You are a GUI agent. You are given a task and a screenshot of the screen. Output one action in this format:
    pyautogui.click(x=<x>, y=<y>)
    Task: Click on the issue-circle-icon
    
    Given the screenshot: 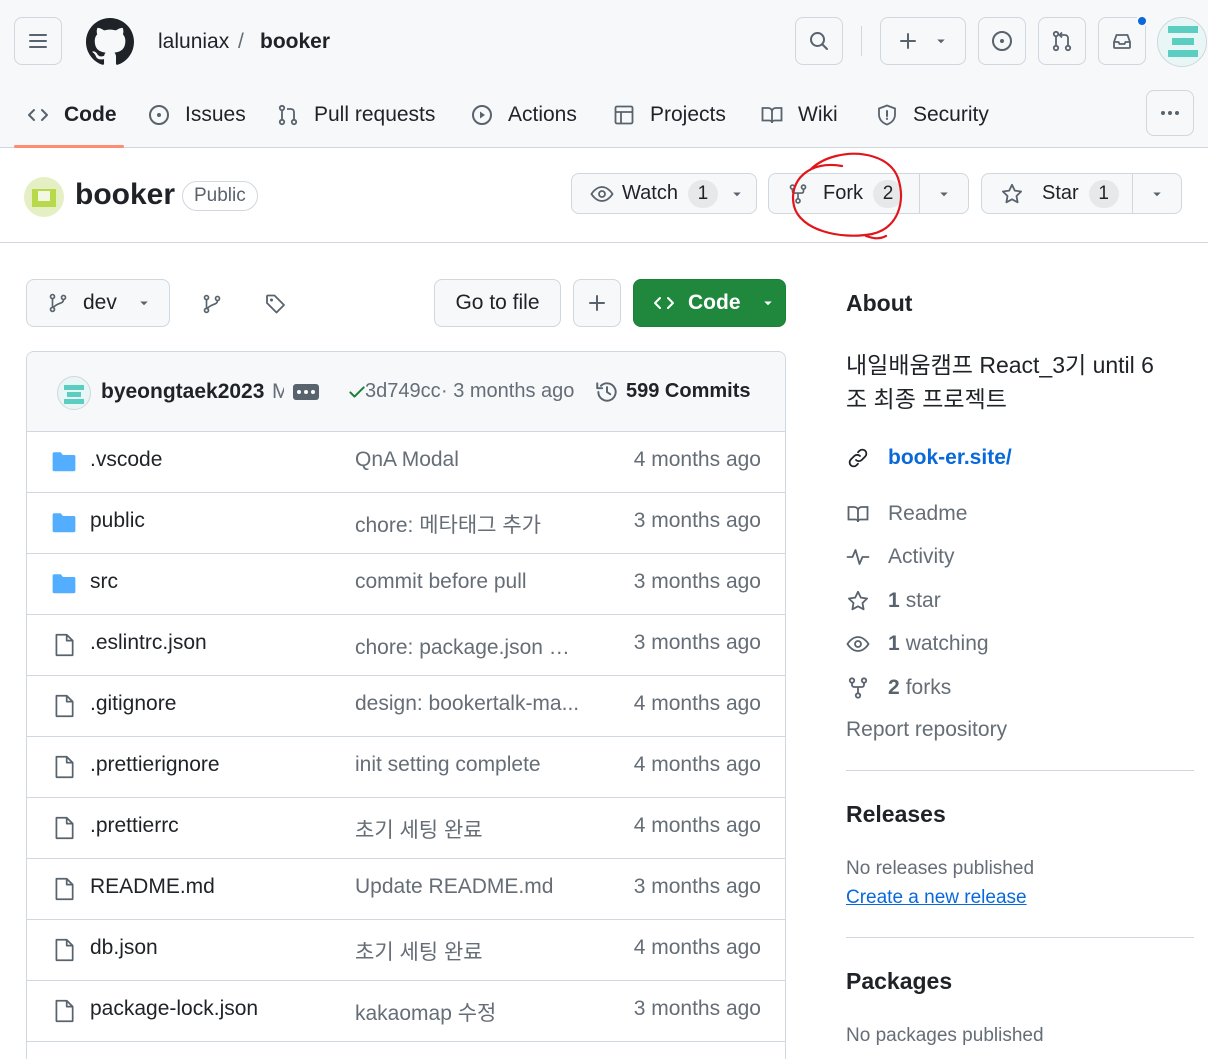 What is the action you would take?
    pyautogui.click(x=159, y=115)
    